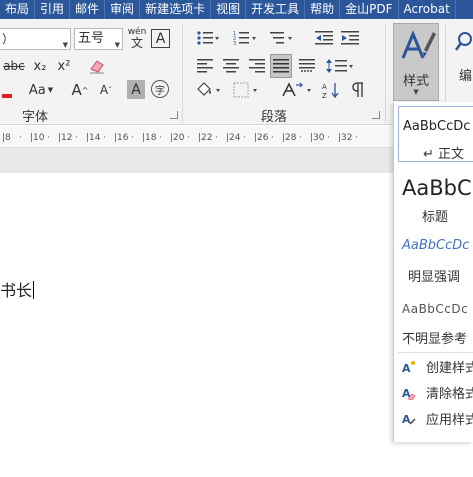  Describe the element at coordinates (177, 138) in the screenshot. I see `ruler-tick-label: |20` at that location.